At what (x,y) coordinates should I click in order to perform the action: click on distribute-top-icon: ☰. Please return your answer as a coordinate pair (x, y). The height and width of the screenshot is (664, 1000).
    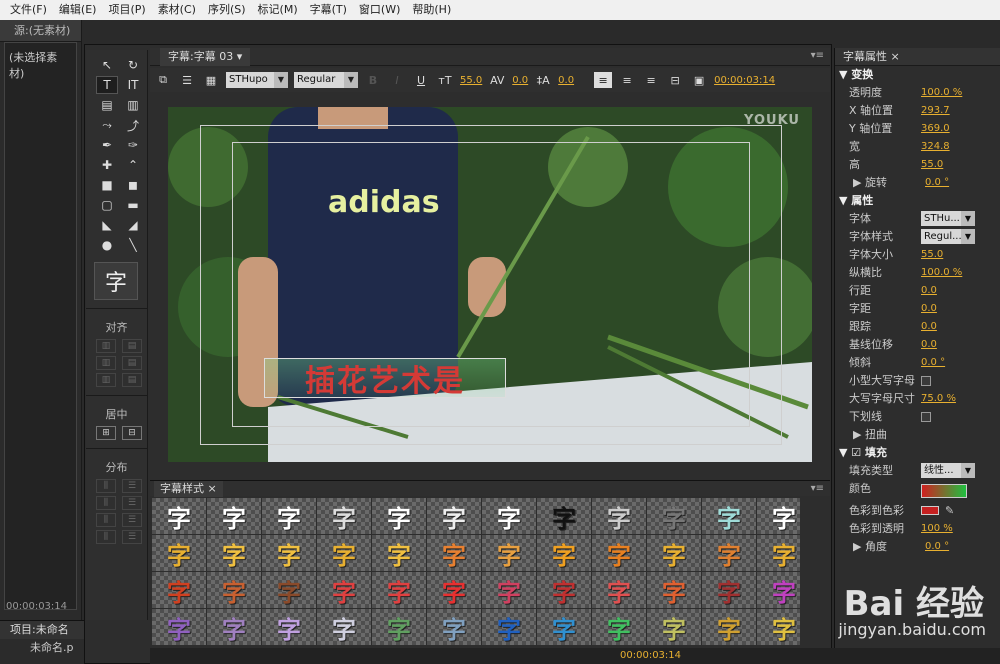
    Looking at the image, I should click on (132, 486).